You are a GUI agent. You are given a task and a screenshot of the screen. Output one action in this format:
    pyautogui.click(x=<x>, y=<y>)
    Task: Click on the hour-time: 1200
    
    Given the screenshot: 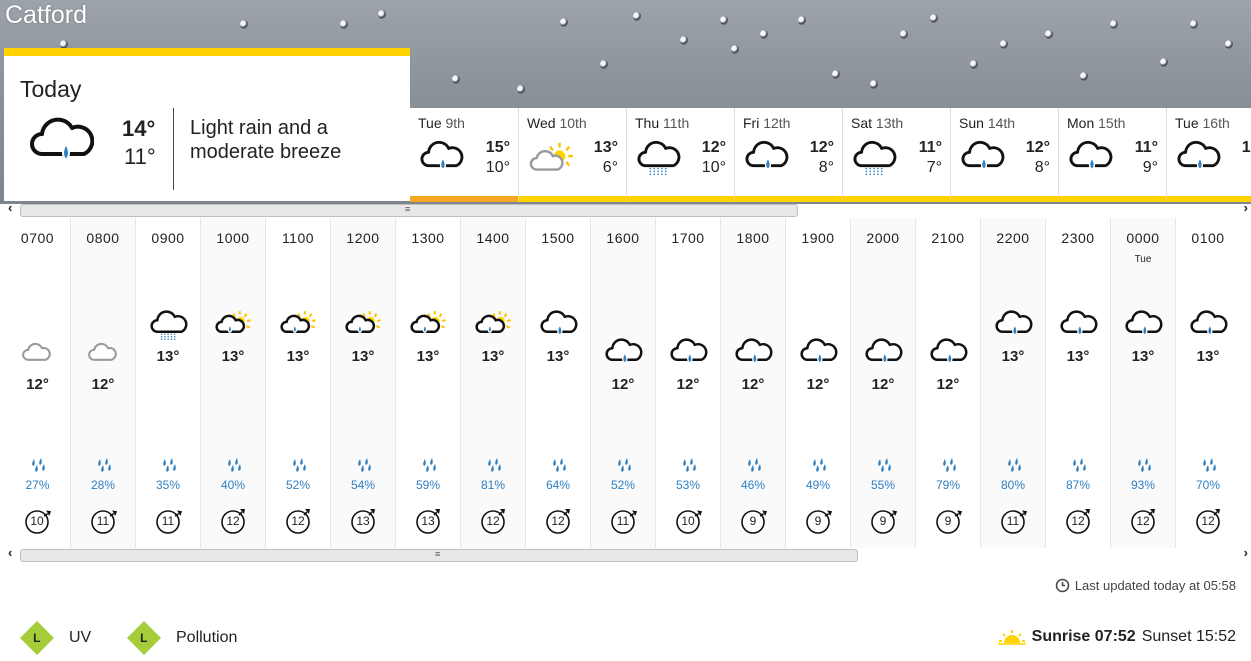 What is the action you would take?
    pyautogui.click(x=363, y=238)
    